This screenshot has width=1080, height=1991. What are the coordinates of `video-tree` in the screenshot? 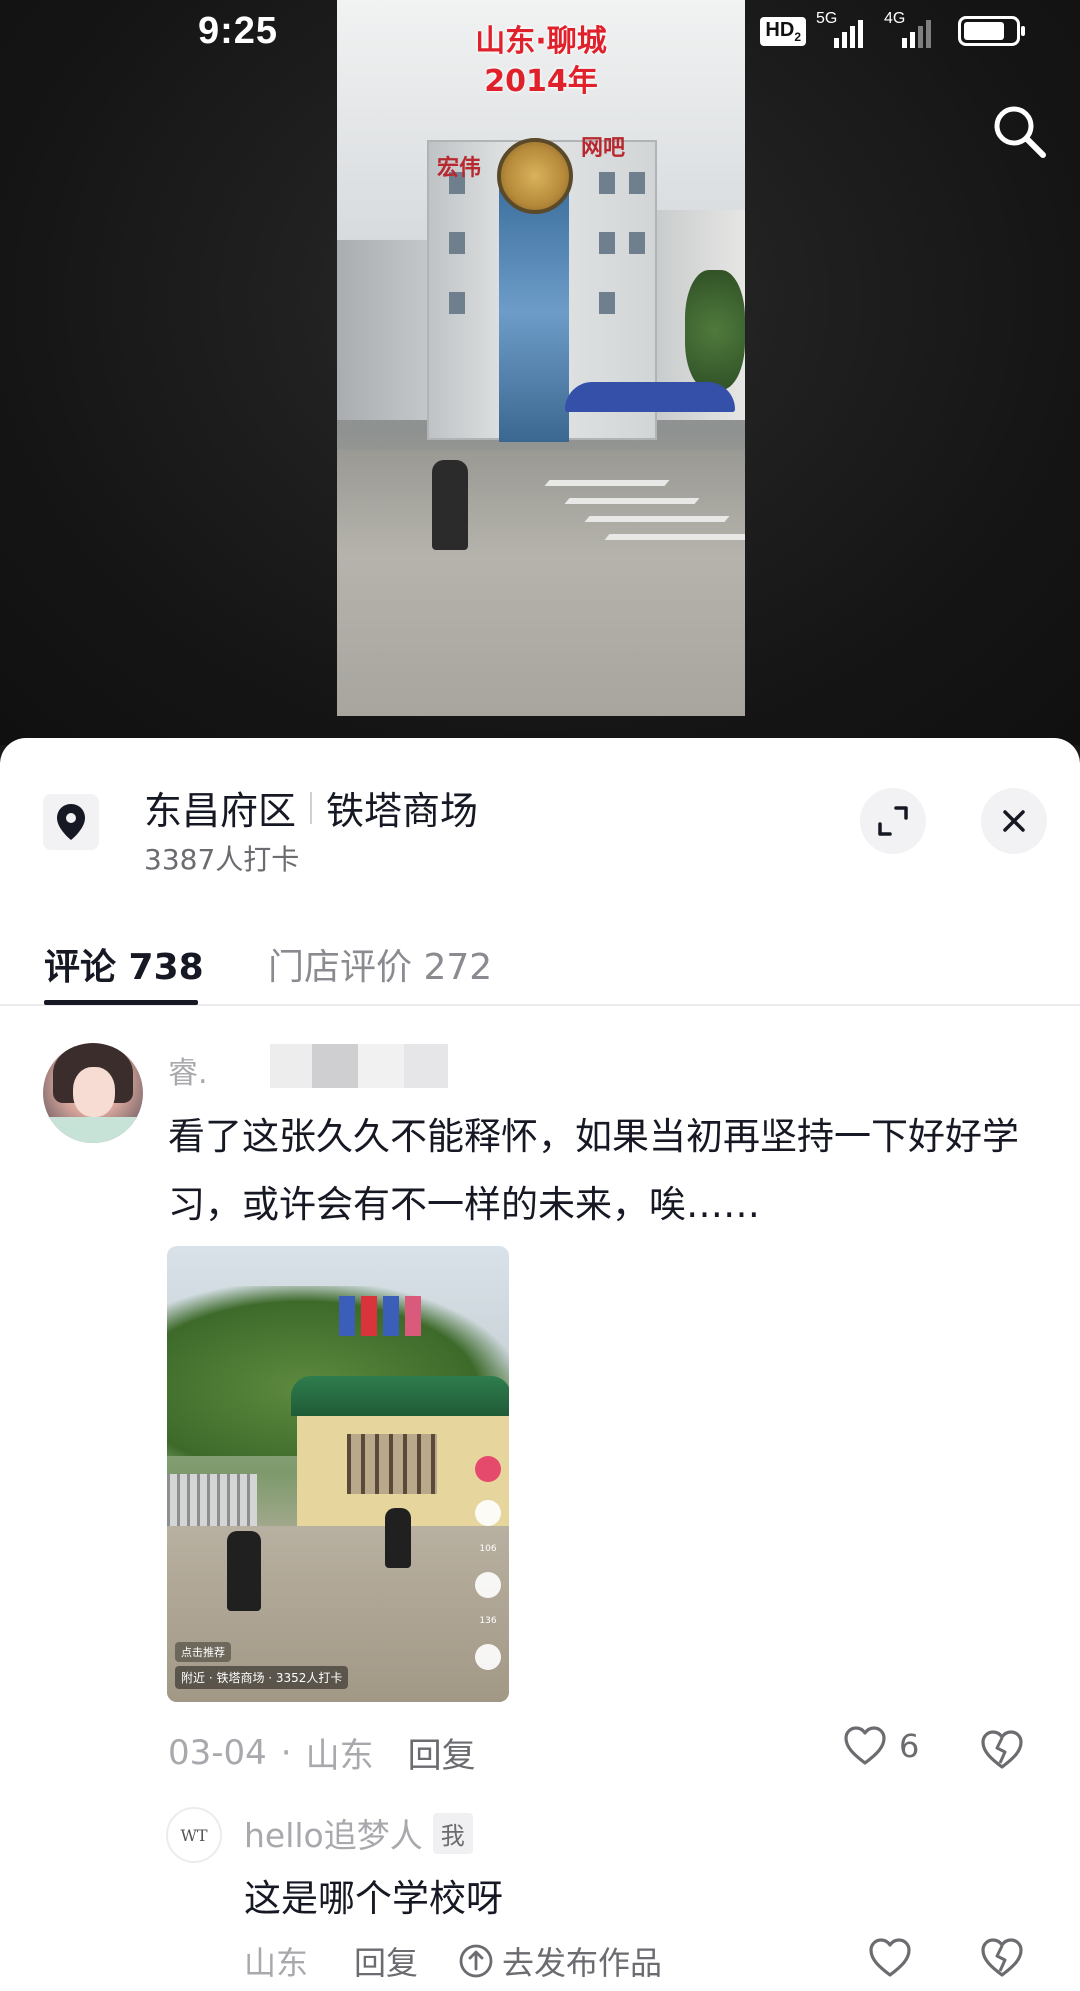 It's located at (715, 330).